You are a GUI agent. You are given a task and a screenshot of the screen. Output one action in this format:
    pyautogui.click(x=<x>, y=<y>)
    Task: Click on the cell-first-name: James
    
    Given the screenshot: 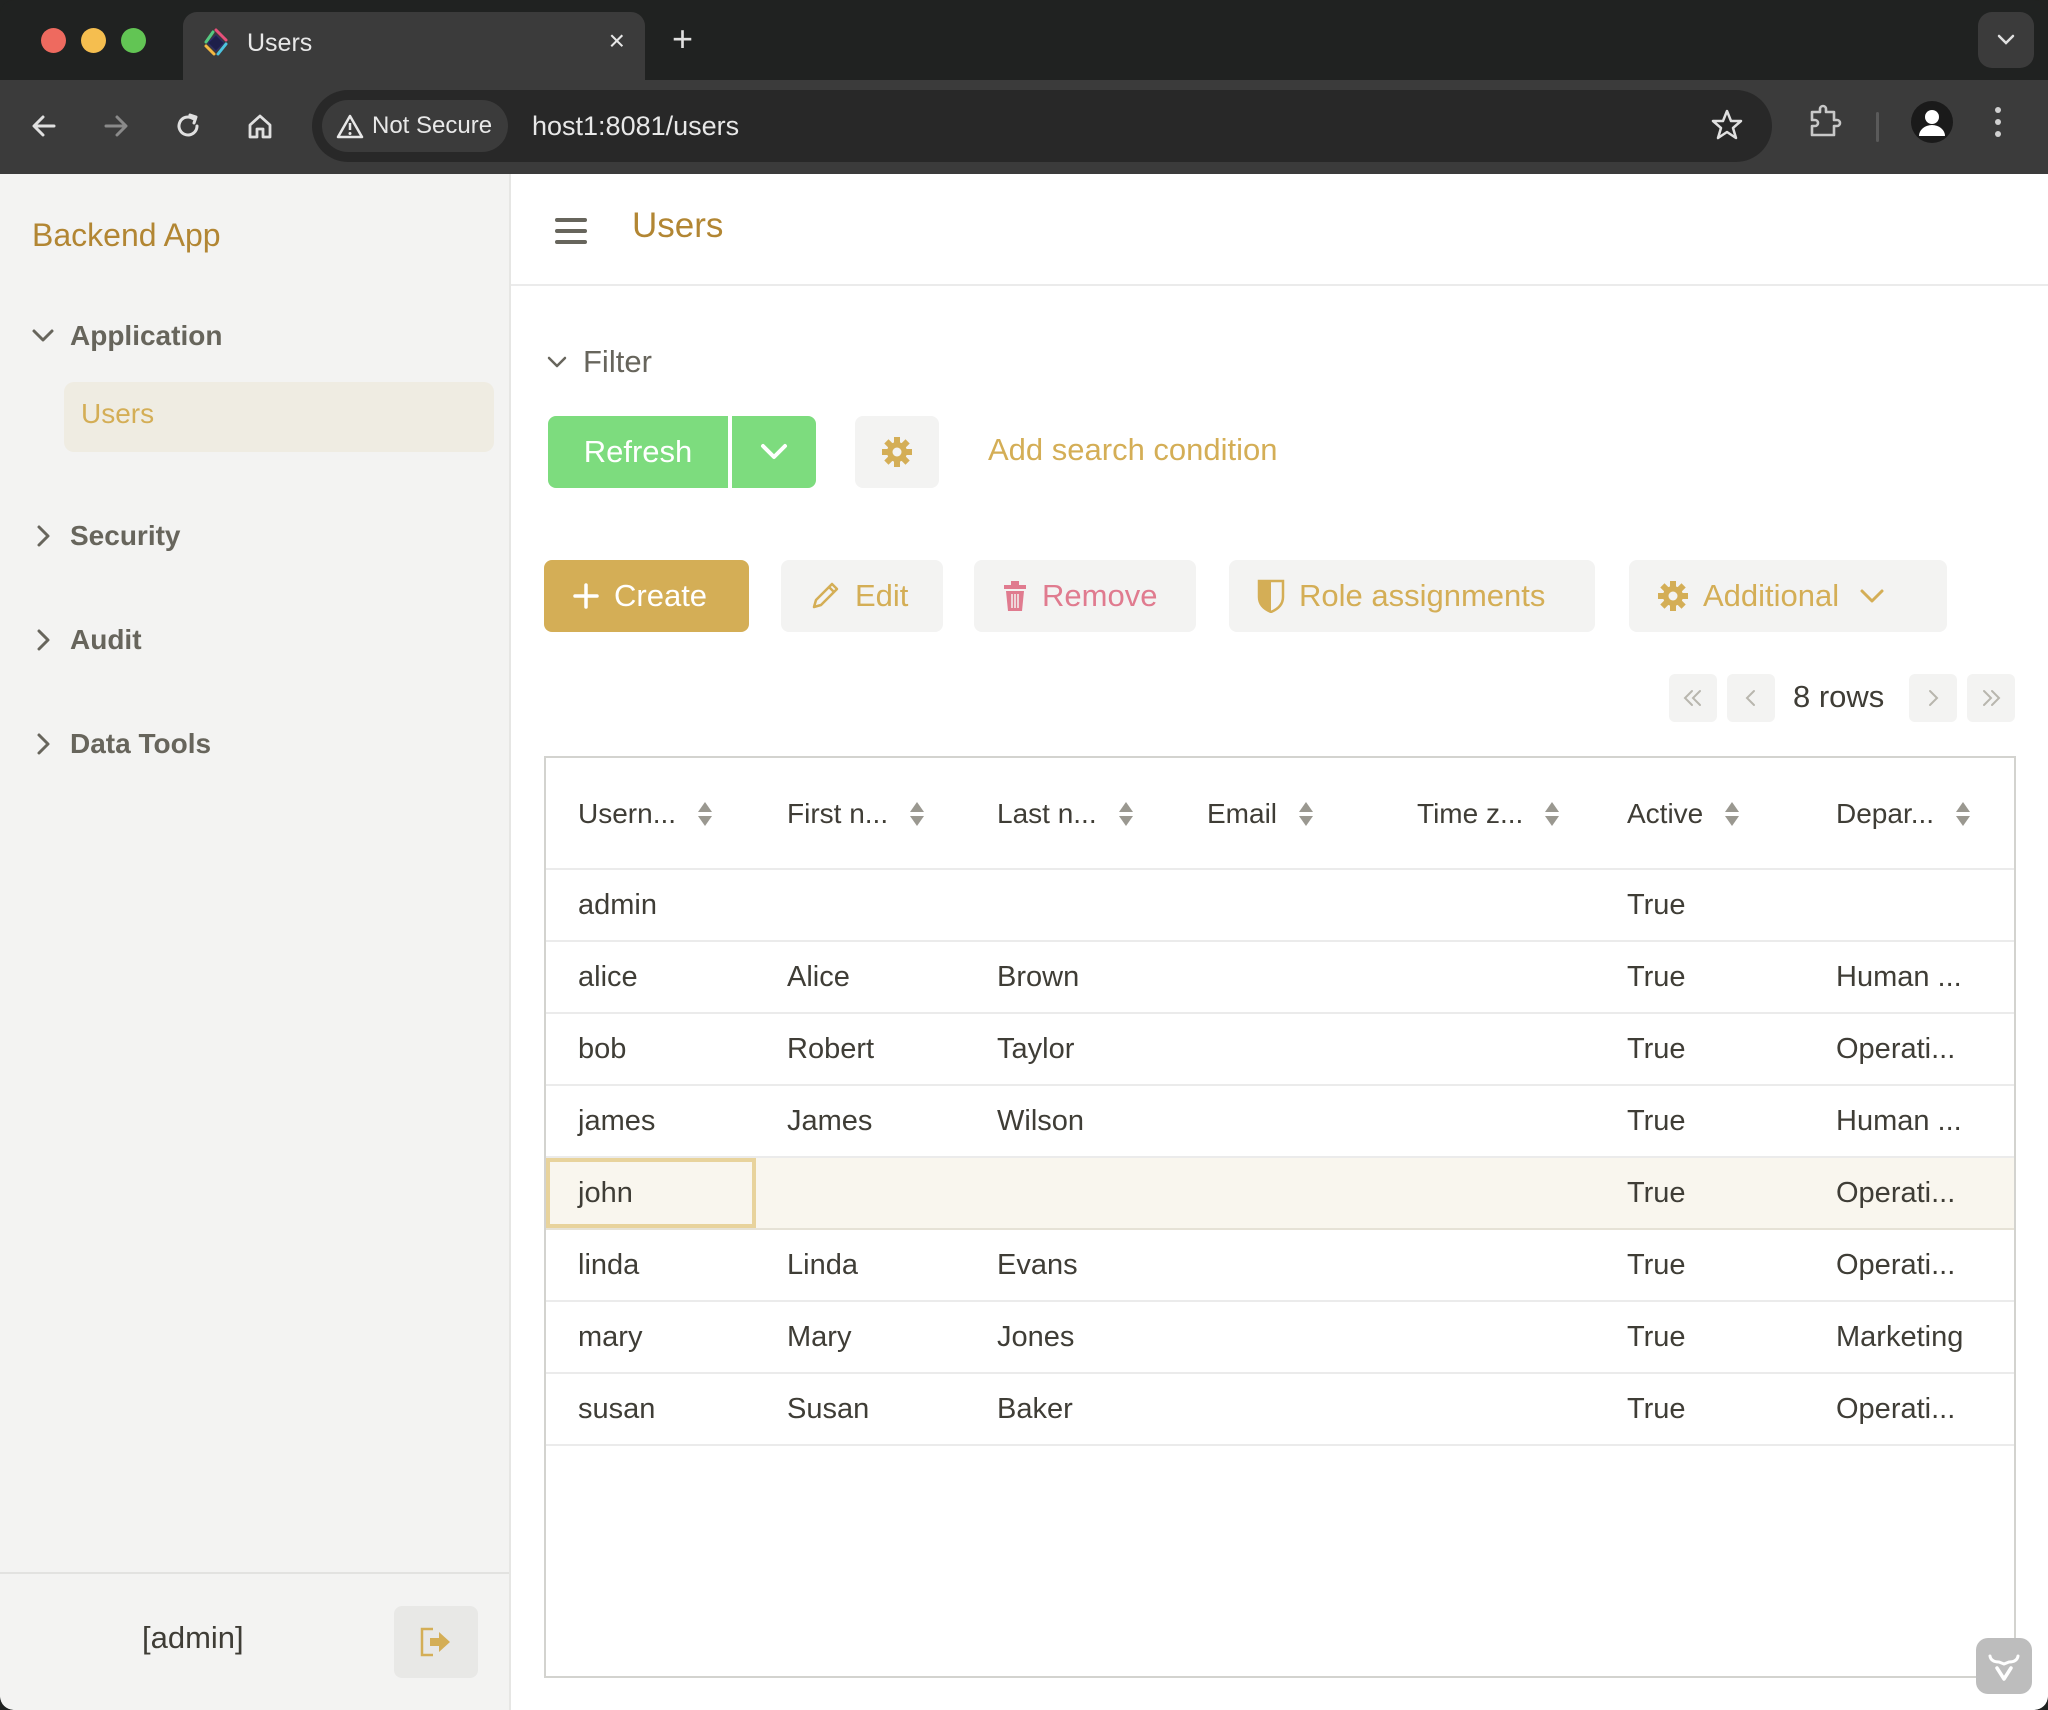 What is the action you would take?
    pyautogui.click(x=829, y=1121)
    